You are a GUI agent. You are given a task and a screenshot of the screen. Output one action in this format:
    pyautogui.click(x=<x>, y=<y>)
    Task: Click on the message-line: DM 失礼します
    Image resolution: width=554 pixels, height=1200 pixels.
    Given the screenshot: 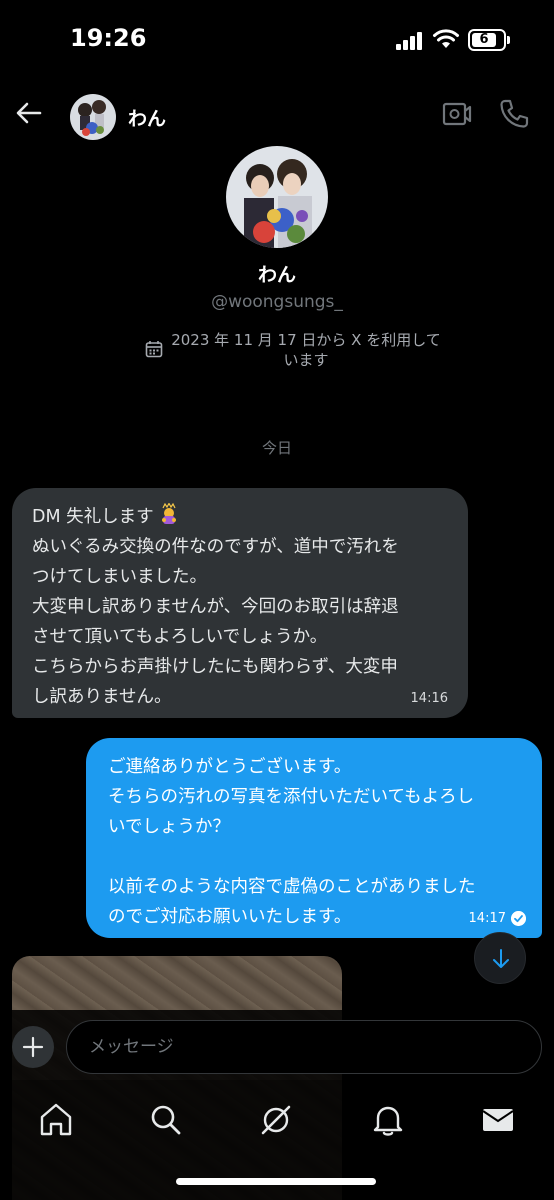 What is the action you would take?
    pyautogui.click(x=242, y=517)
    